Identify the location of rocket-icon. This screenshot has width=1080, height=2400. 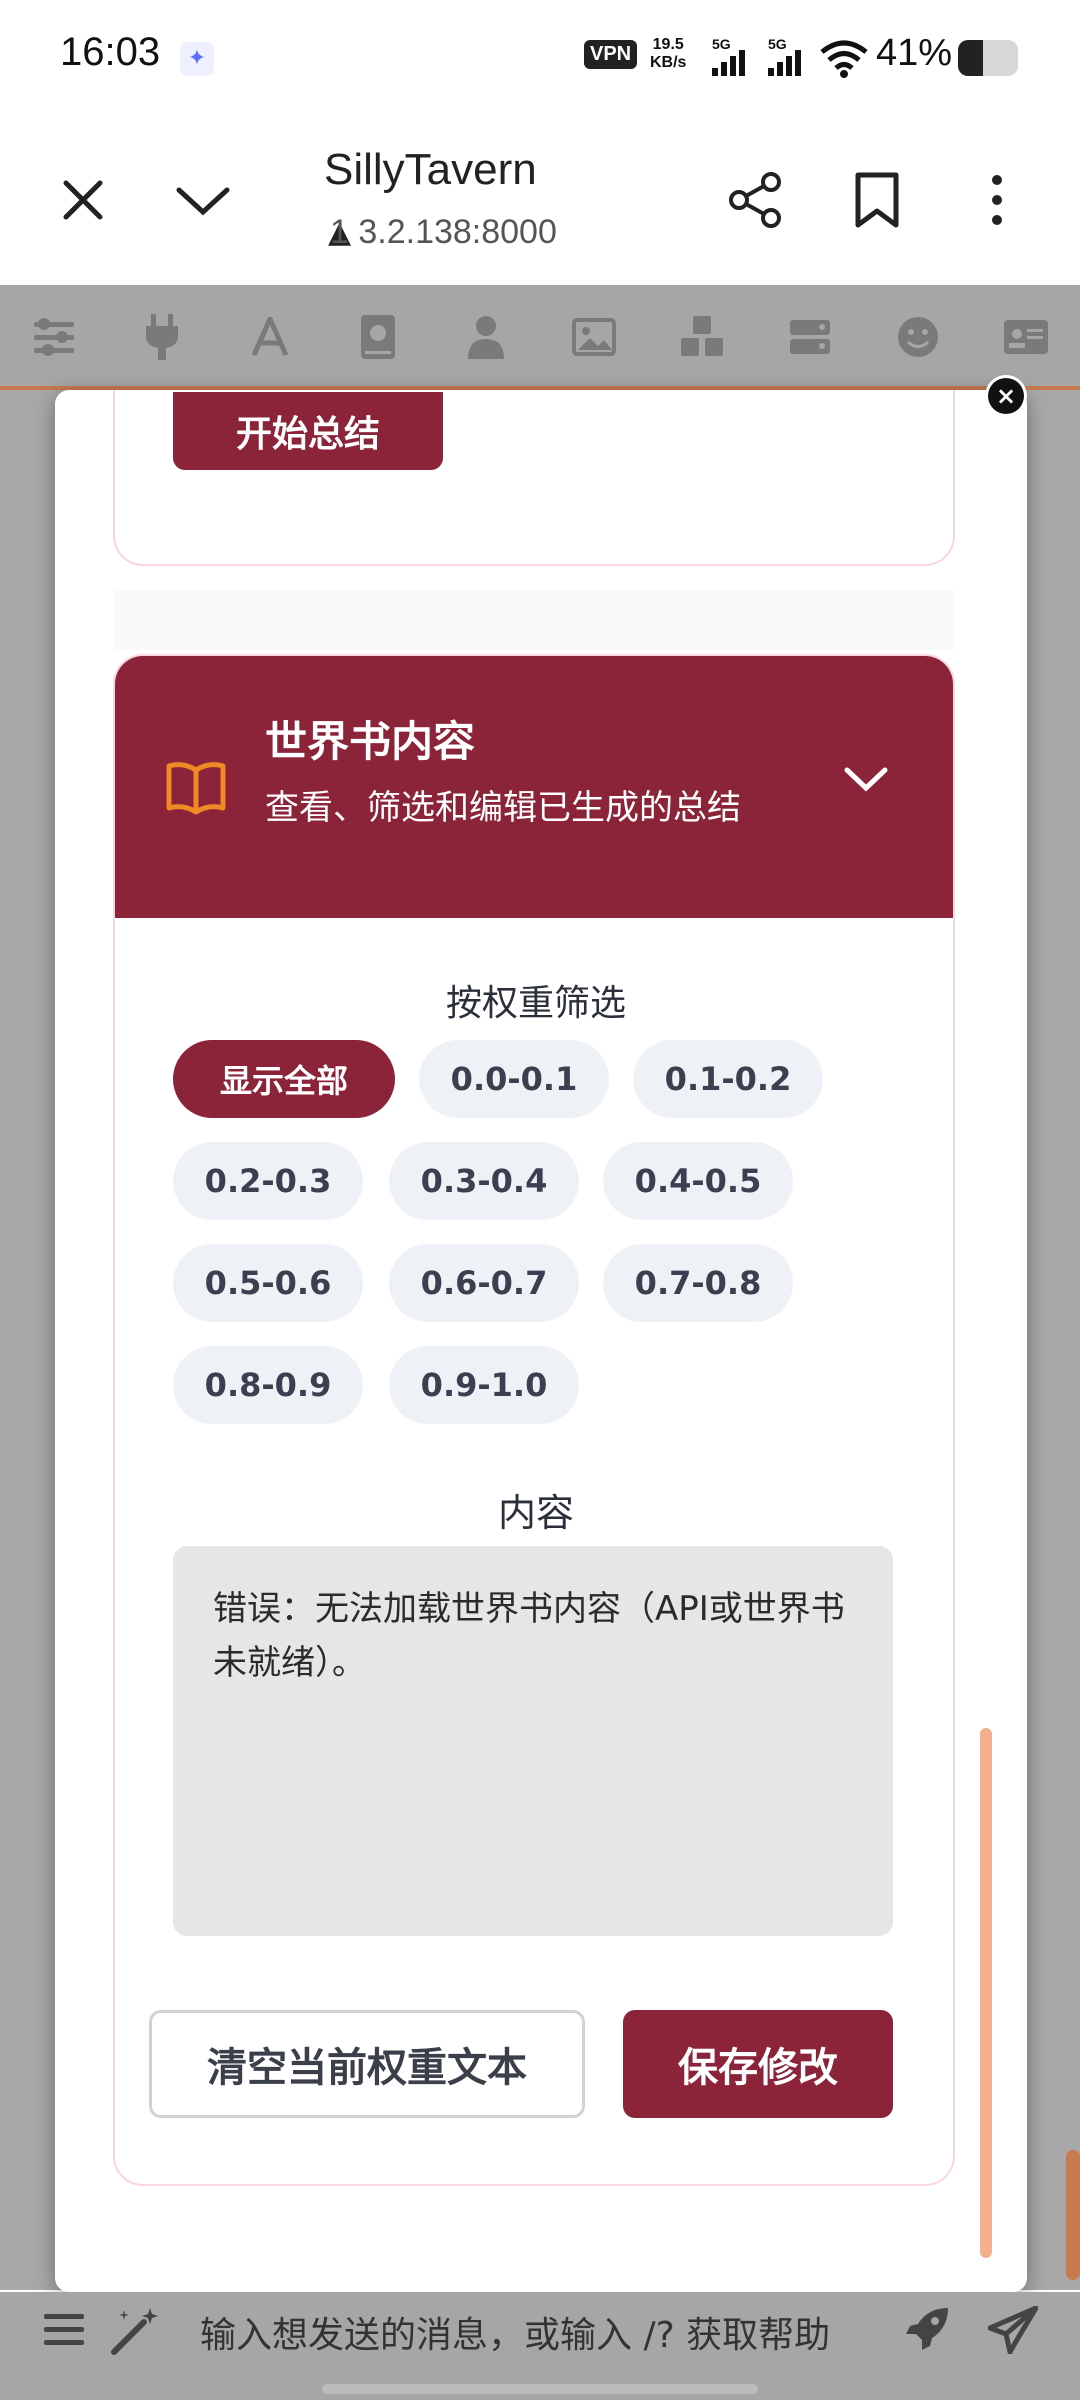
(927, 2329).